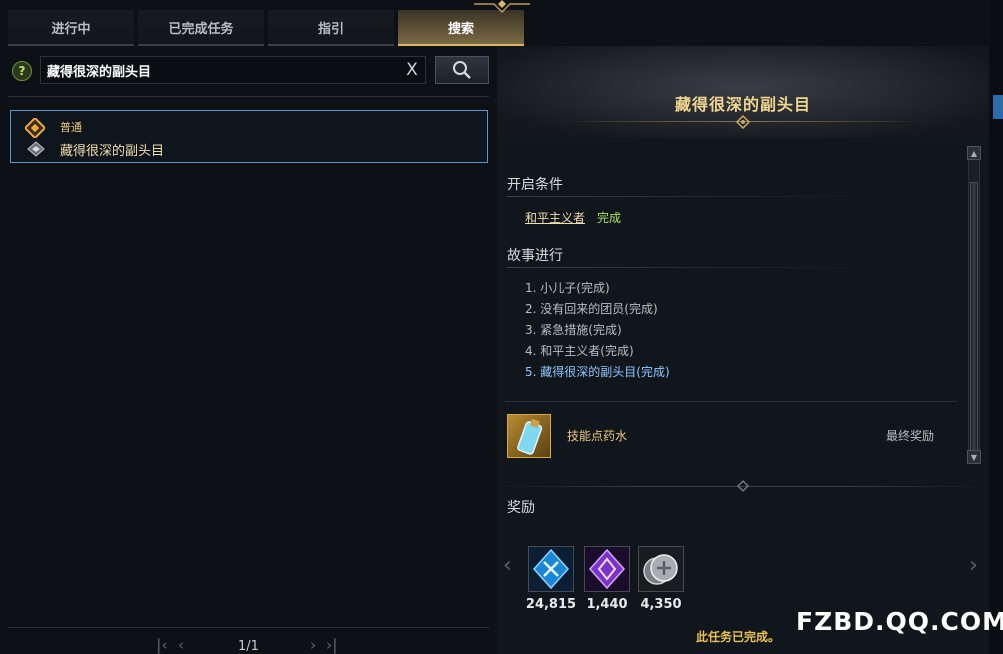 This screenshot has width=1003, height=654. Describe the element at coordinates (974, 318) in the screenshot. I see `scrollbar-thumb` at that location.